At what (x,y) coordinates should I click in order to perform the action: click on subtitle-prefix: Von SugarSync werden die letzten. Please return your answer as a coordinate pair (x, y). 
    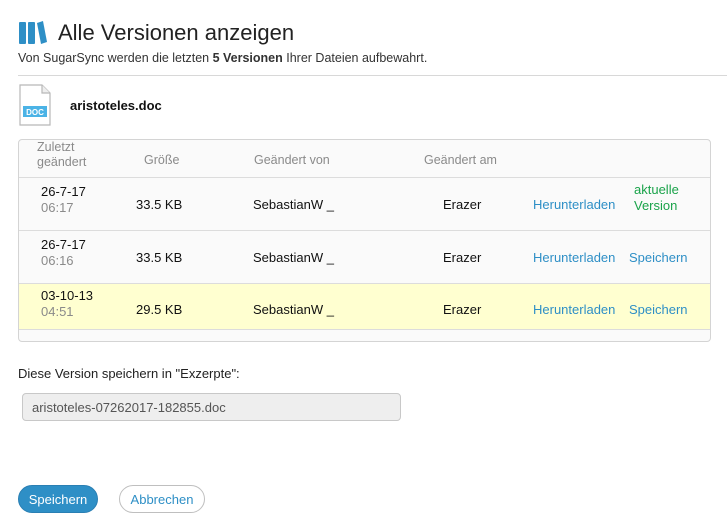
    Looking at the image, I should click on (115, 58).